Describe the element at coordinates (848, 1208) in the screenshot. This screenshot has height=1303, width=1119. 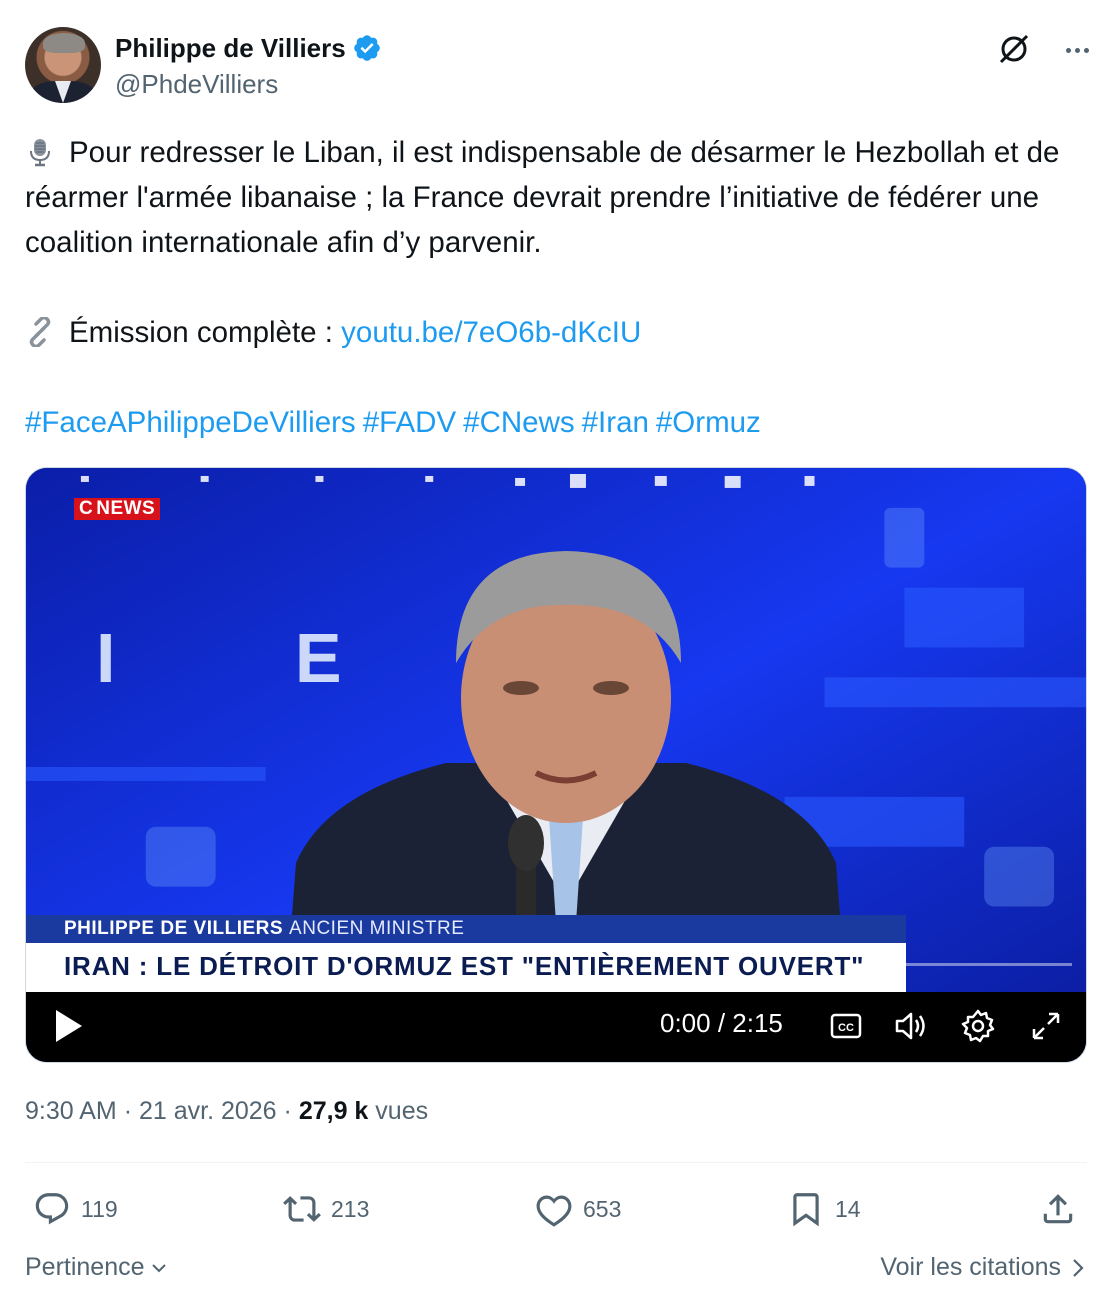
I see `bookmark-count: 14` at that location.